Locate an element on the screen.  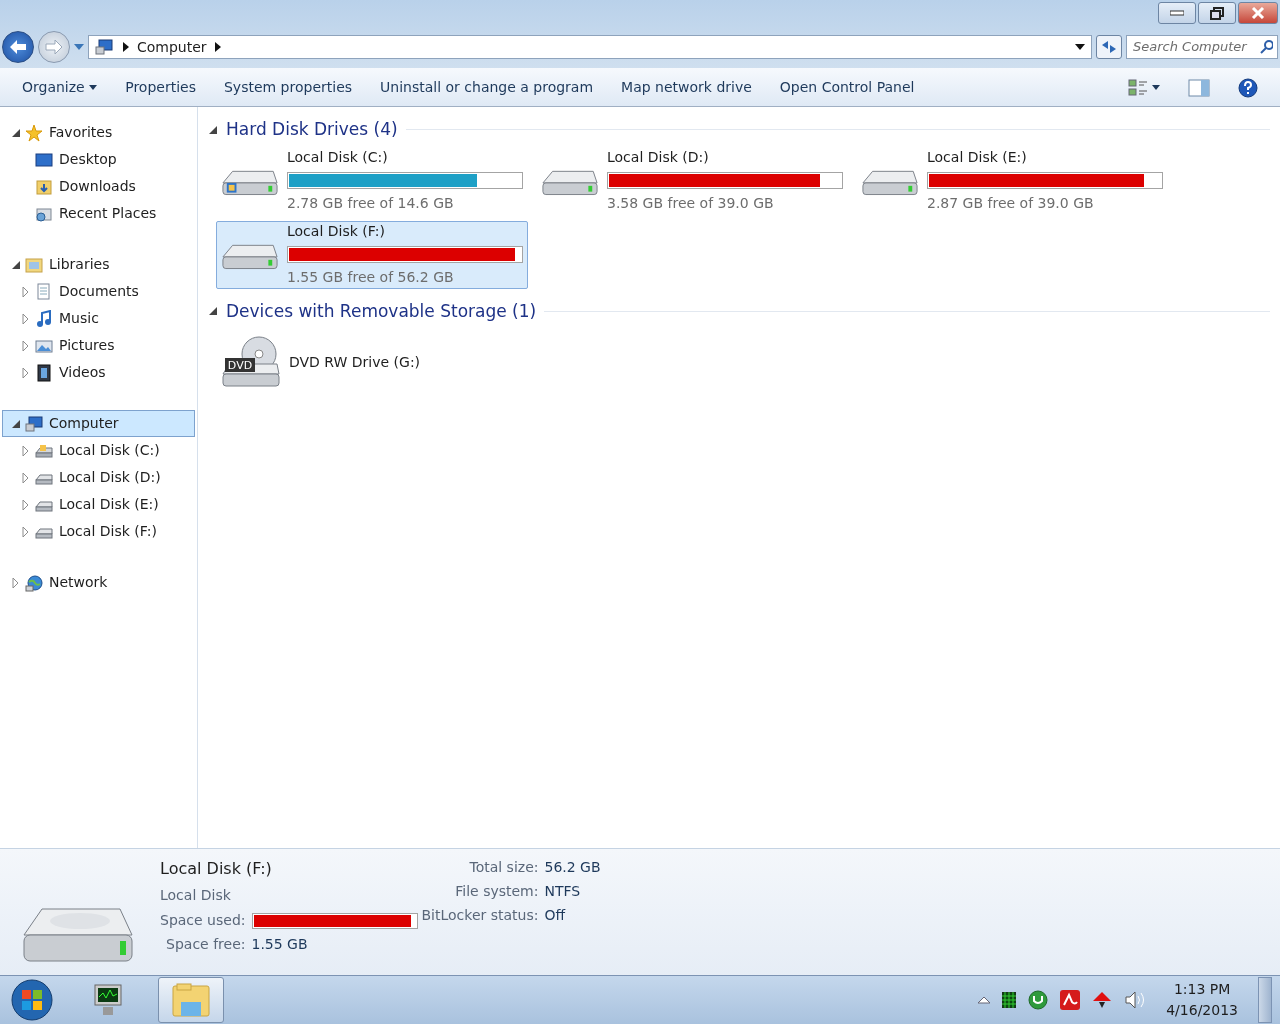
details-title: Local Disk (F:) is located at coordinates (216, 869).